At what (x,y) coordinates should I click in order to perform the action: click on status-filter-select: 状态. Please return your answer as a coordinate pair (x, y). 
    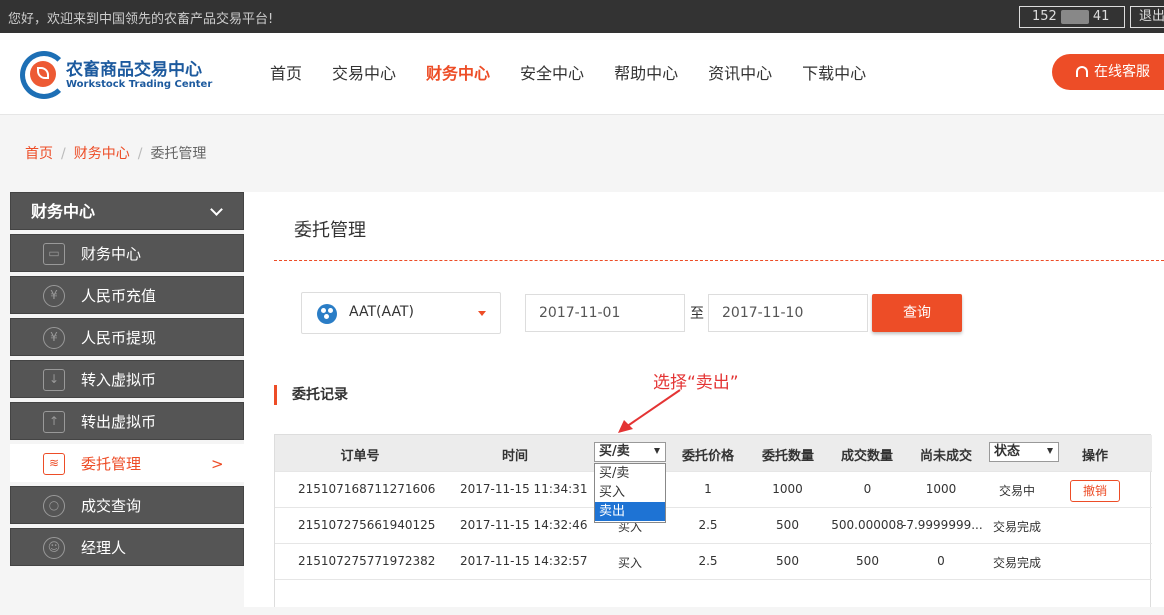
    Looking at the image, I should click on (1024, 452).